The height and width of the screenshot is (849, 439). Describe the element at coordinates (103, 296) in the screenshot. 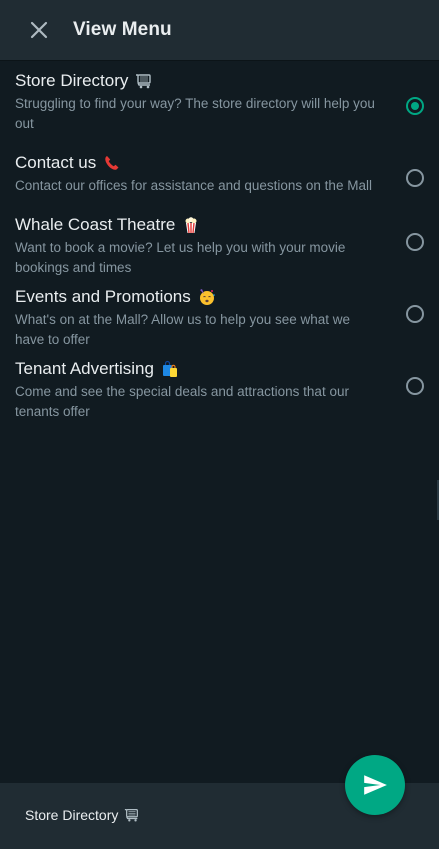

I see `menu-item-title-text: Events and Promotions` at that location.